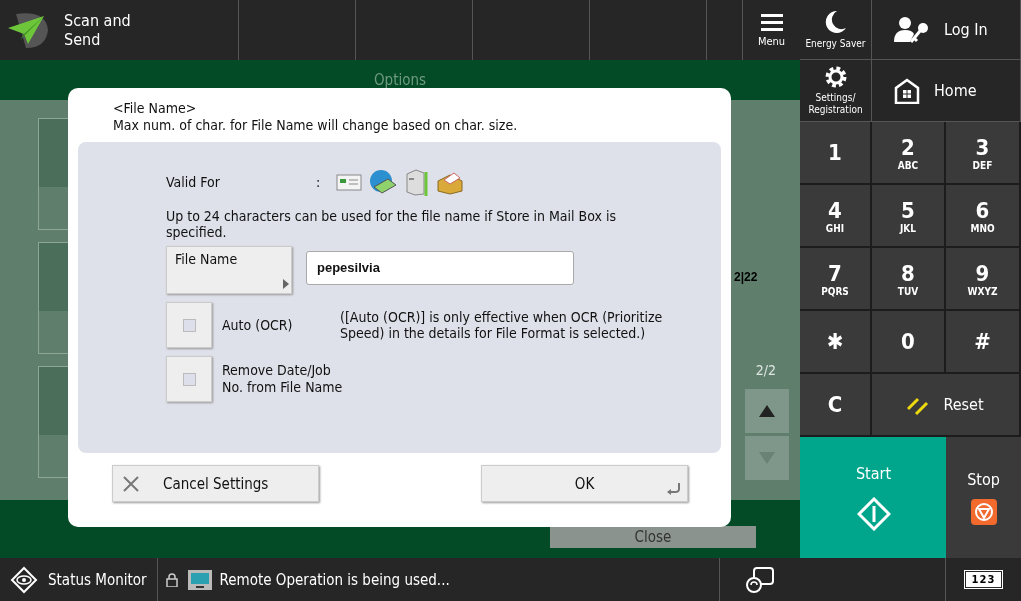  What do you see at coordinates (584, 483) in the screenshot?
I see `ok-button: OK` at bounding box center [584, 483].